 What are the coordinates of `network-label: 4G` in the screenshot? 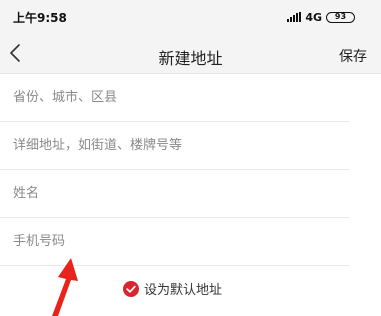 It's located at (313, 17).